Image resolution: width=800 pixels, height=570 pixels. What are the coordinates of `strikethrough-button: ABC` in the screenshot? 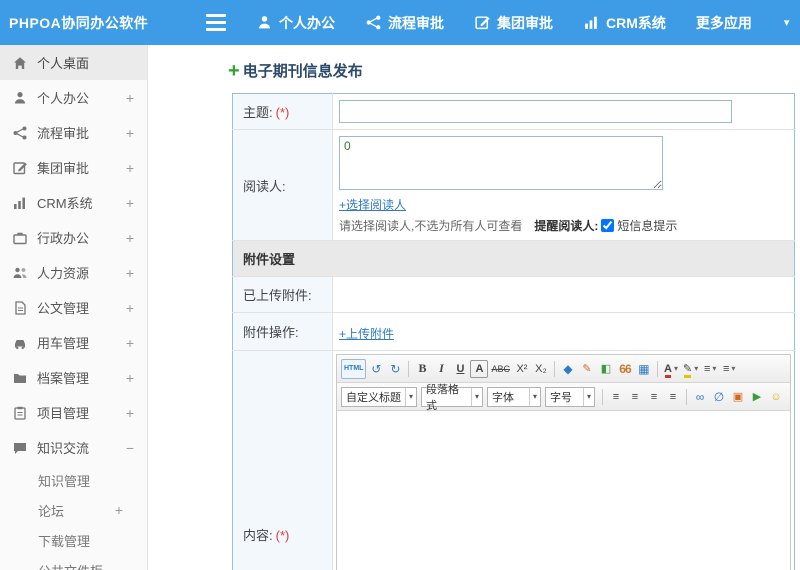 It's located at (500, 369).